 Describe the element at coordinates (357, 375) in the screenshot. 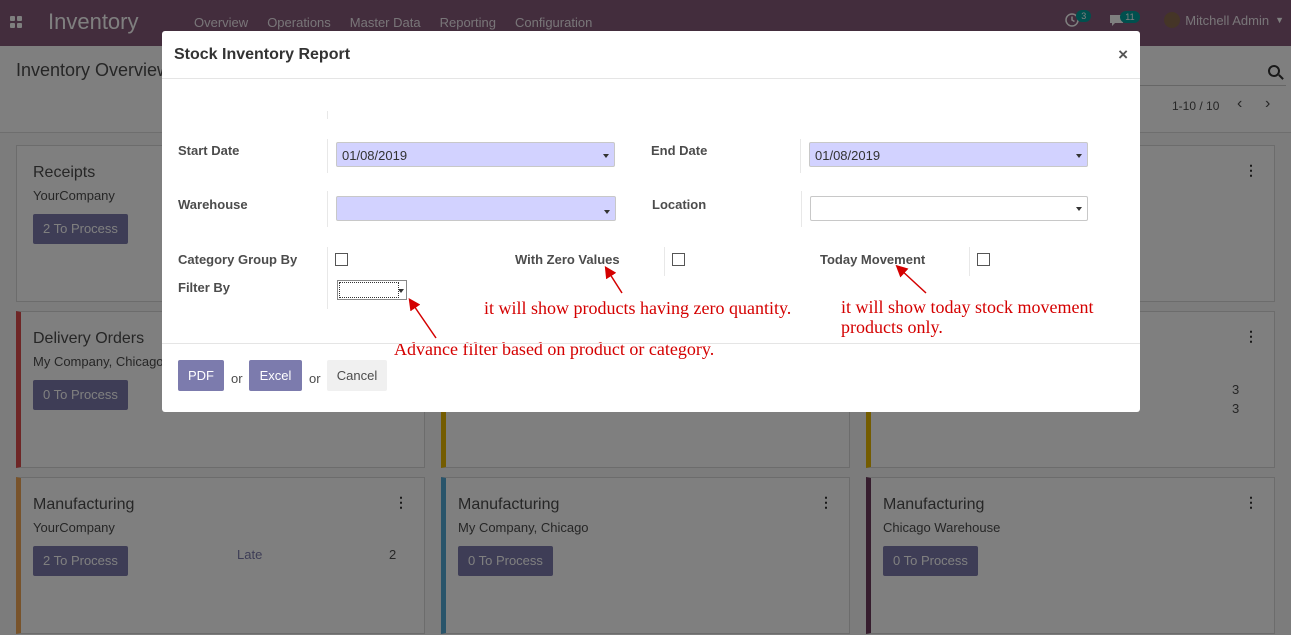

I see `cancel-button: Cancel` at that location.